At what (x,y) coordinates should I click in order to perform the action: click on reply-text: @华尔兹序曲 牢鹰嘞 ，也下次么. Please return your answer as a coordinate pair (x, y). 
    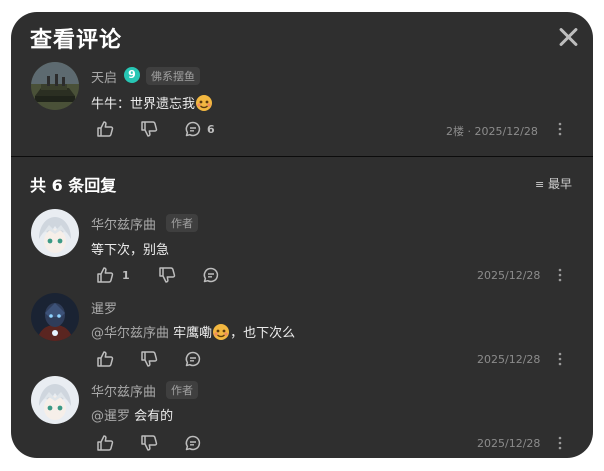
    Looking at the image, I should click on (193, 331).